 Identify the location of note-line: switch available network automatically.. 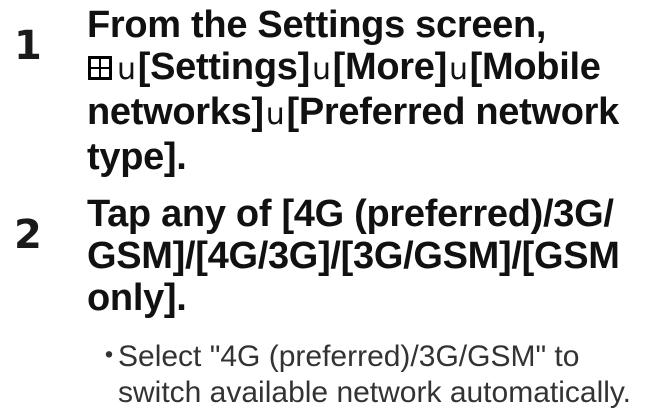
(377, 393).